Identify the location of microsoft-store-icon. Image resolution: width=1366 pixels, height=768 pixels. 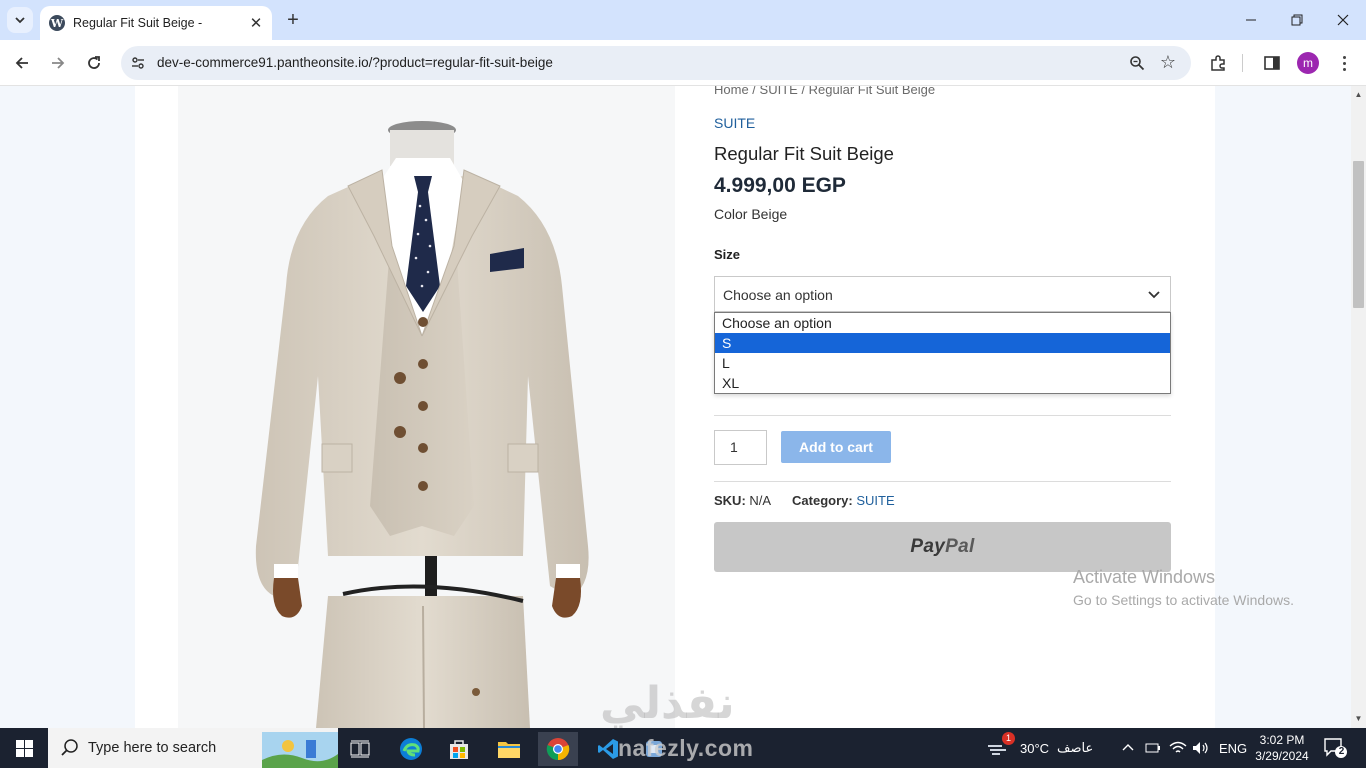
(459, 749).